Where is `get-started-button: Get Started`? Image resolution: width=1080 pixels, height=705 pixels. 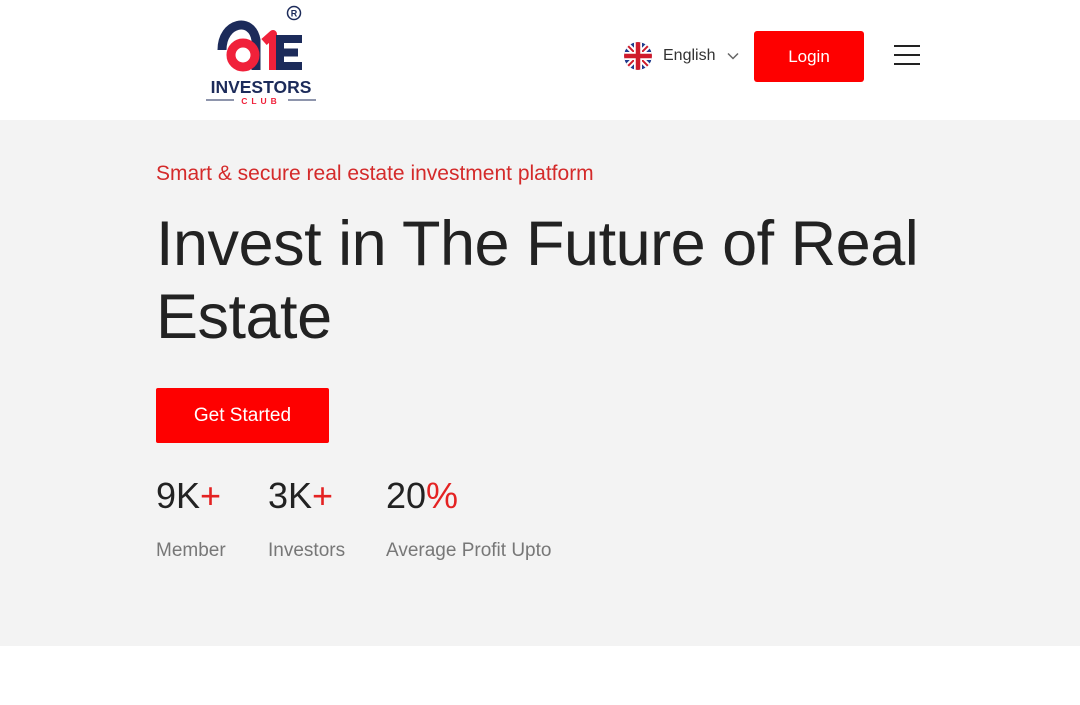 get-started-button: Get Started is located at coordinates (242, 415).